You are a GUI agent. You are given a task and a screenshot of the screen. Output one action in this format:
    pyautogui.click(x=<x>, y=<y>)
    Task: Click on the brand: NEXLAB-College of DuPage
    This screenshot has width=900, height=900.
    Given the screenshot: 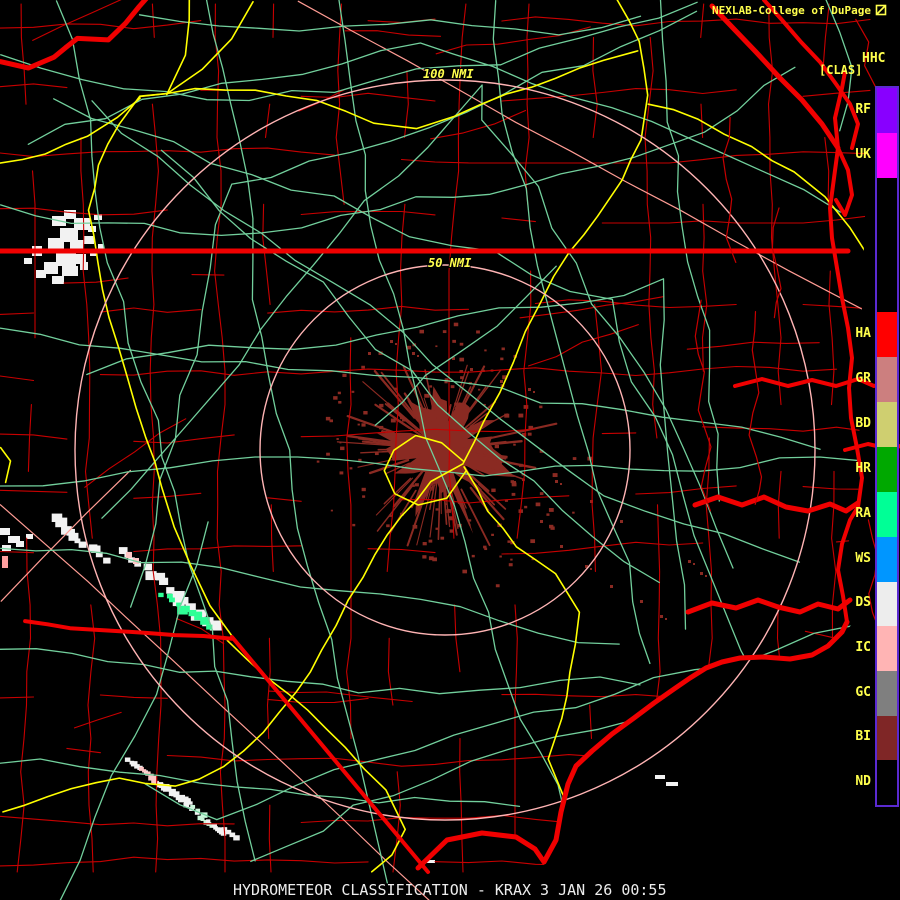 What is the action you would take?
    pyautogui.click(x=800, y=10)
    